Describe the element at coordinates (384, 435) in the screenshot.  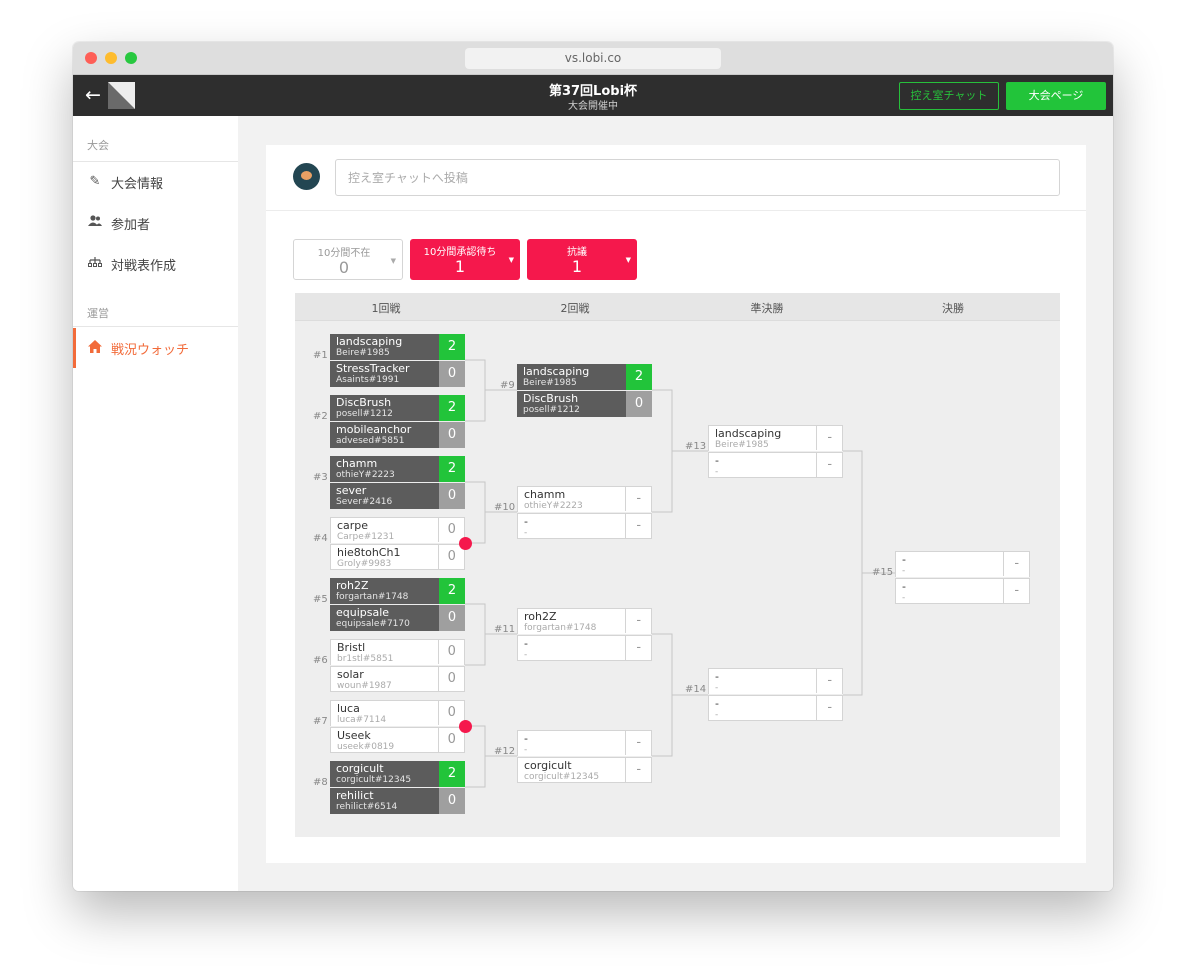
I see `player-info: mobileanchor advesed#5851` at that location.